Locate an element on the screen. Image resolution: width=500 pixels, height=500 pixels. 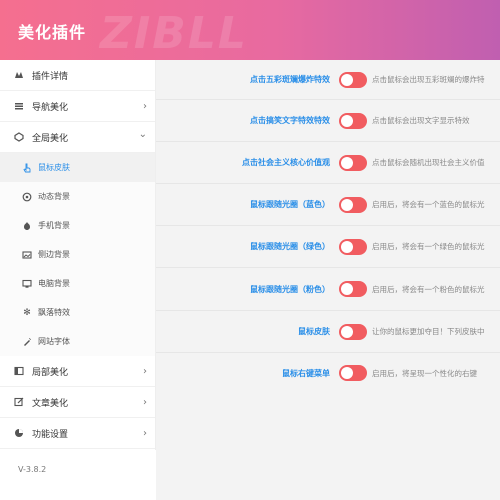
snowflake-icon: ✻ is located at coordinates (27, 312).